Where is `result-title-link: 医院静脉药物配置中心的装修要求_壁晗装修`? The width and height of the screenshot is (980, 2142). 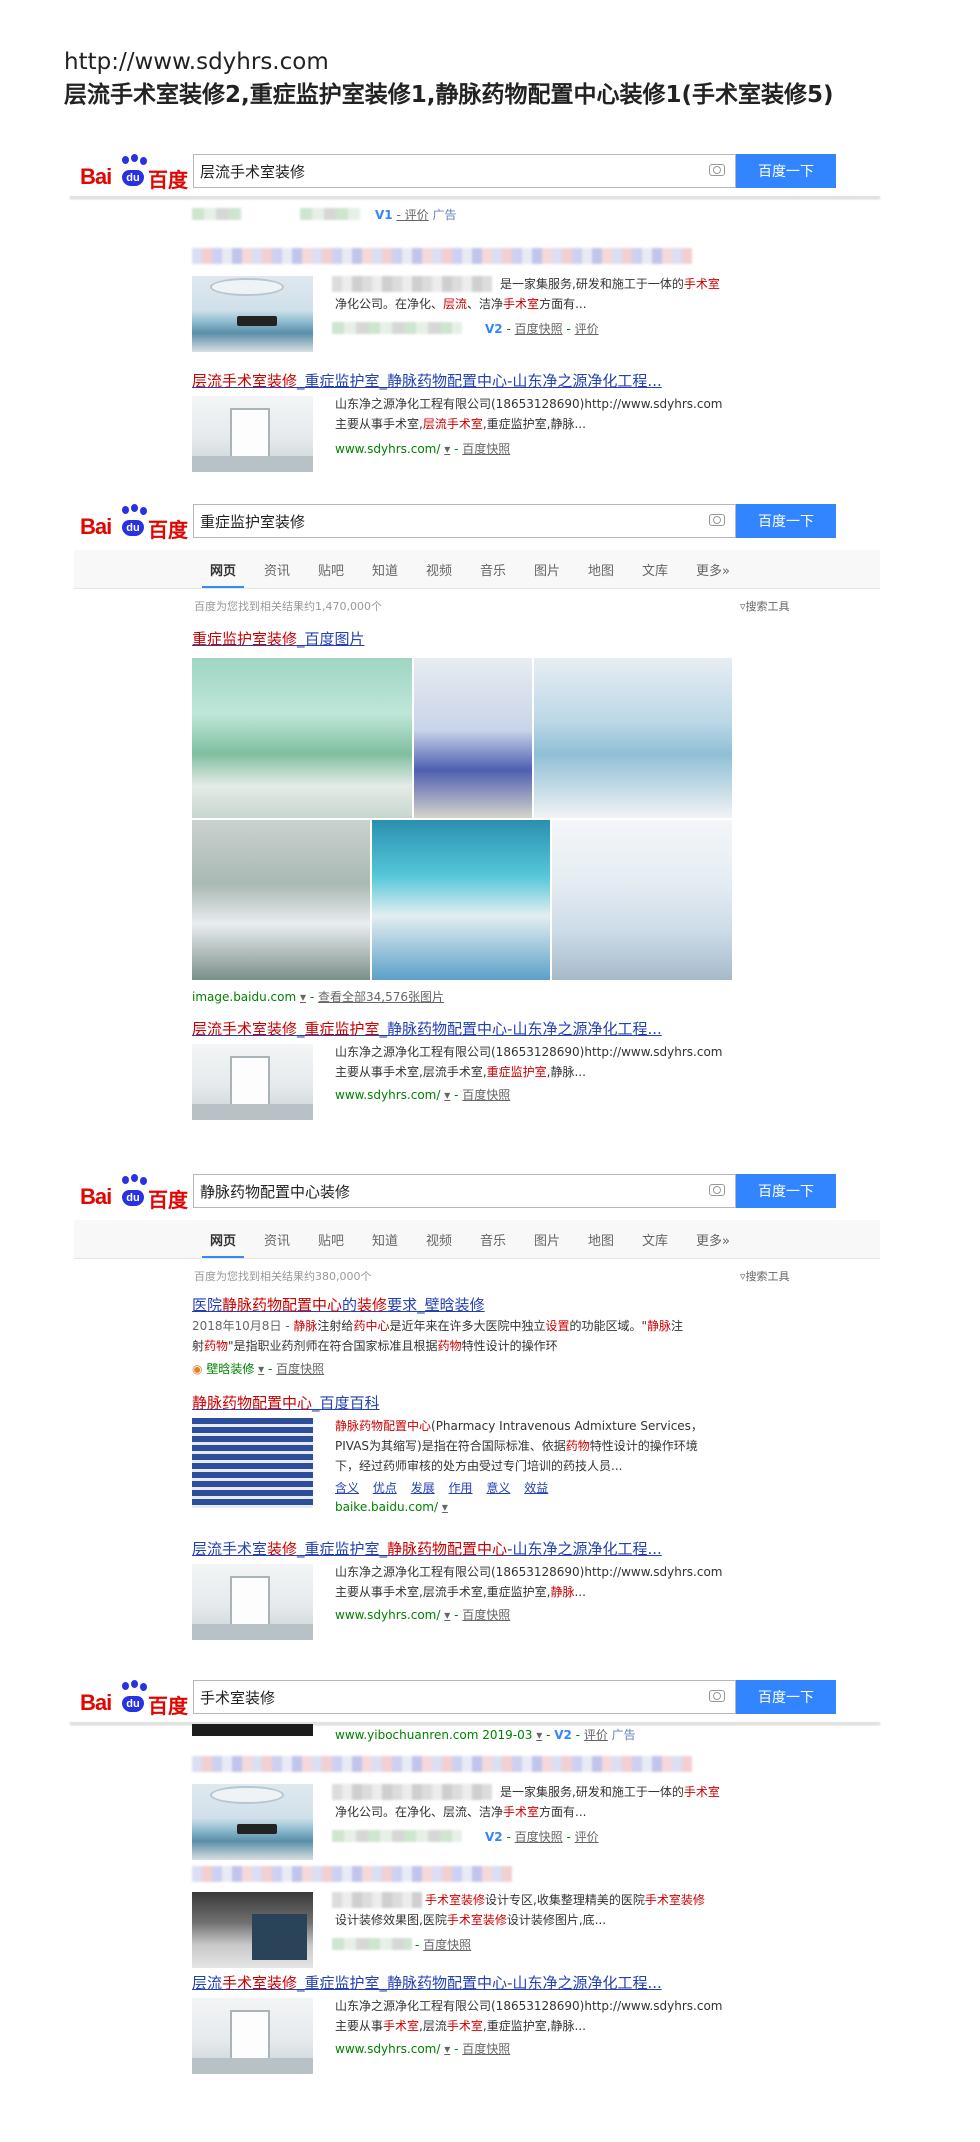 result-title-link: 医院静脉药物配置中心的装修要求_壁晗装修 is located at coordinates (338, 1304).